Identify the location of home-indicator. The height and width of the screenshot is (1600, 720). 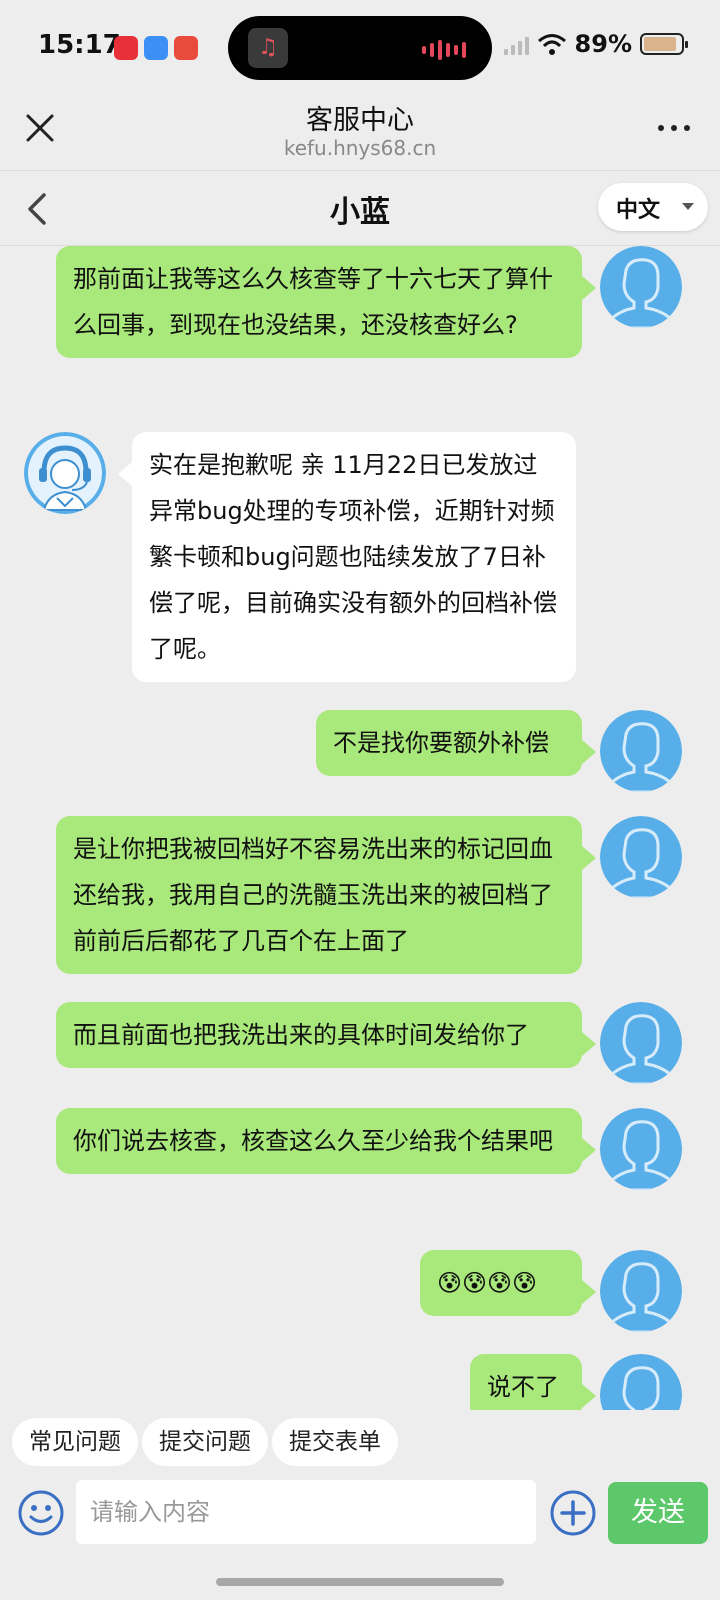
(360, 1582).